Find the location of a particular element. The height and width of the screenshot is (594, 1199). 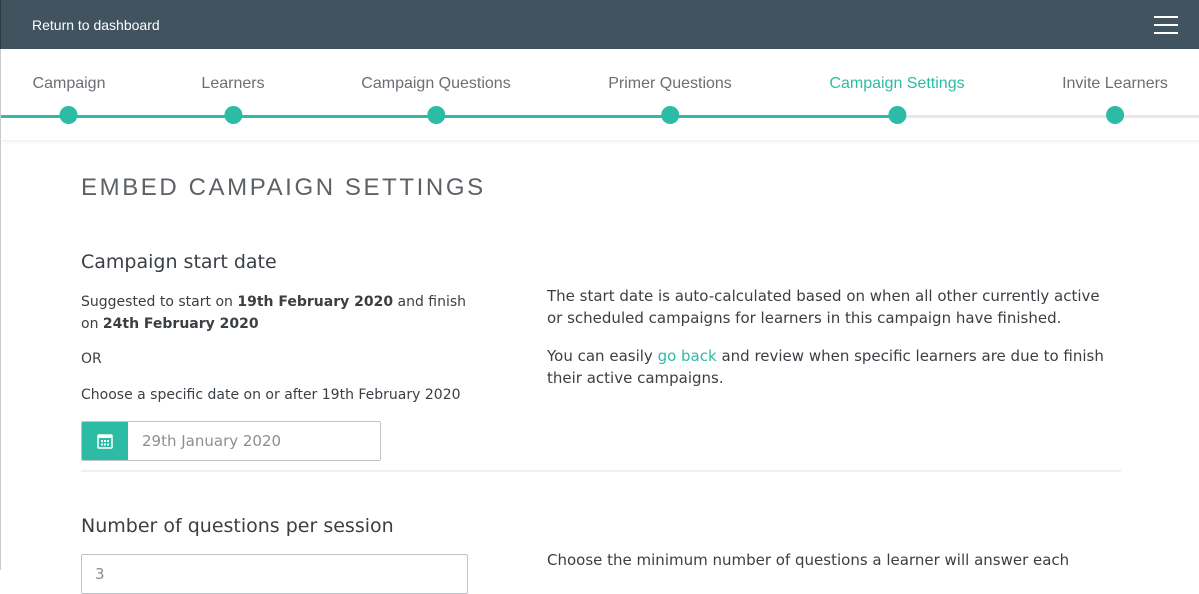

step-primer-questions: Primer Questions is located at coordinates (670, 95).